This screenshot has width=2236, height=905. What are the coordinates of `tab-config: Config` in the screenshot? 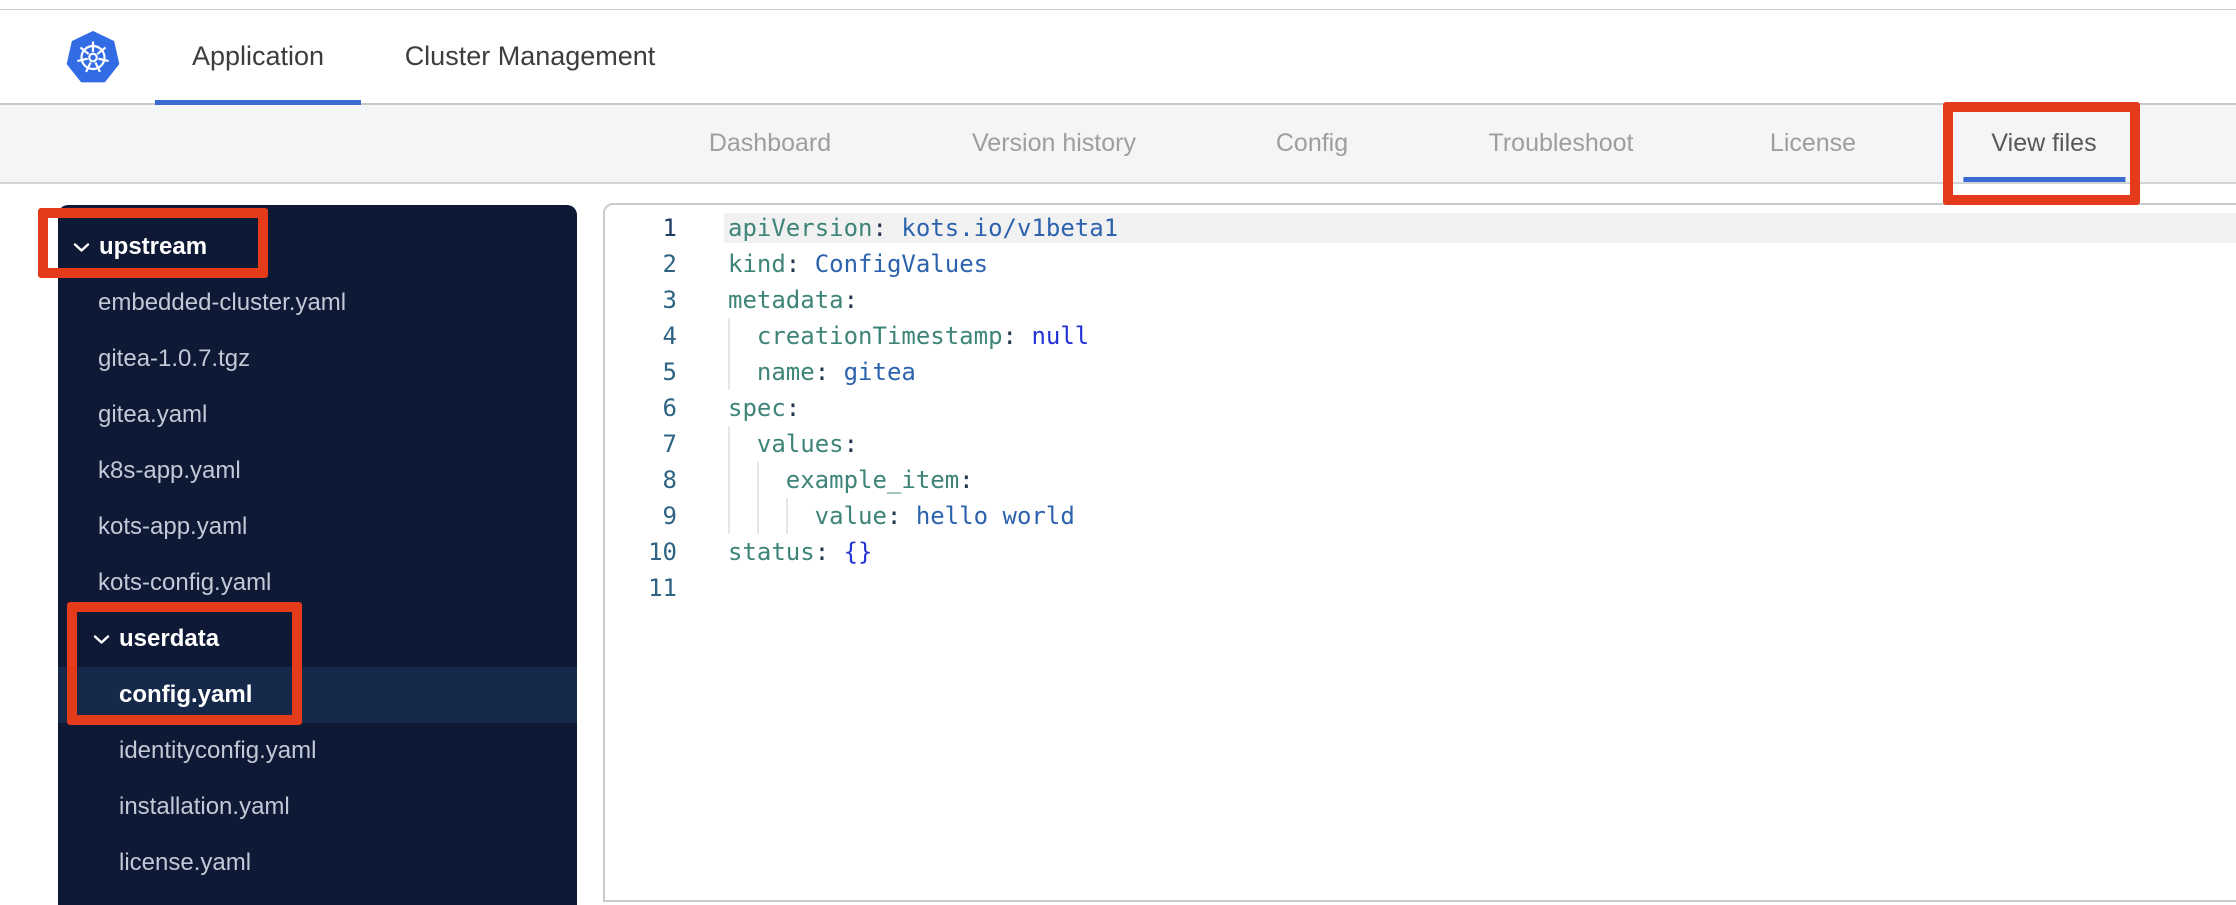 It's located at (1312, 143).